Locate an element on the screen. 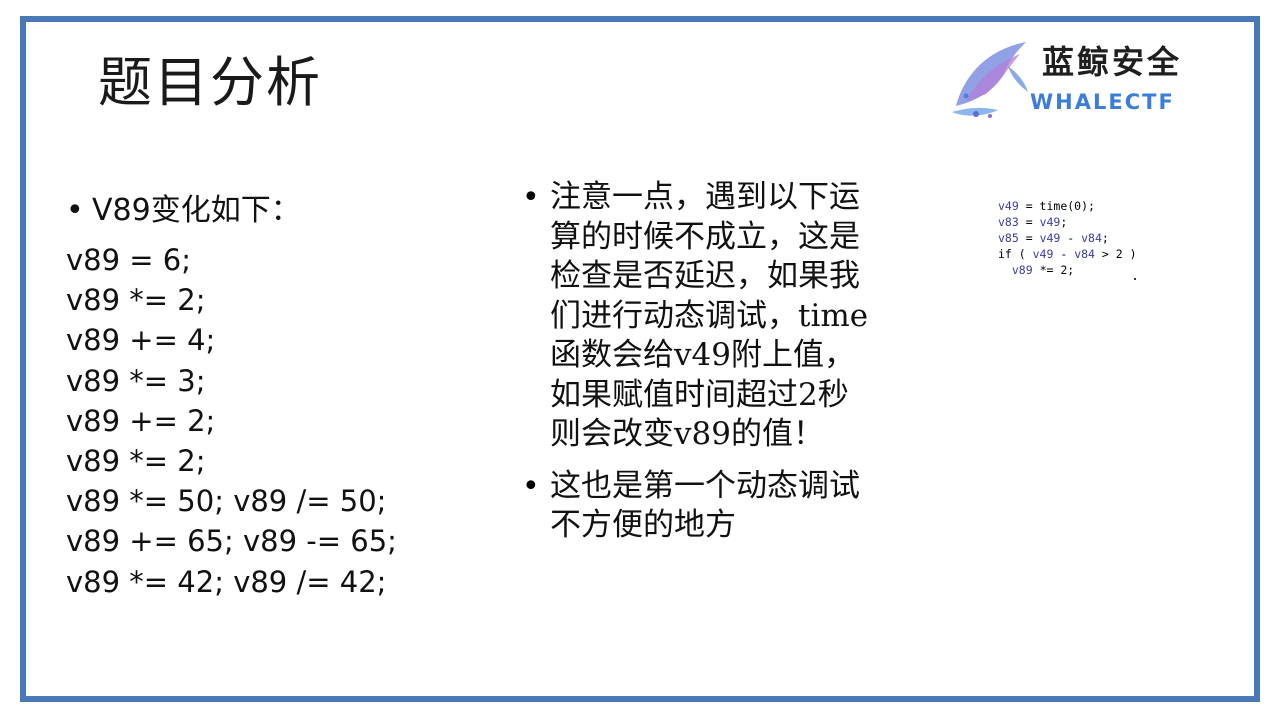 The width and height of the screenshot is (1280, 720). snippet-line: v85 = v49 - v84; is located at coordinates (1053, 238).